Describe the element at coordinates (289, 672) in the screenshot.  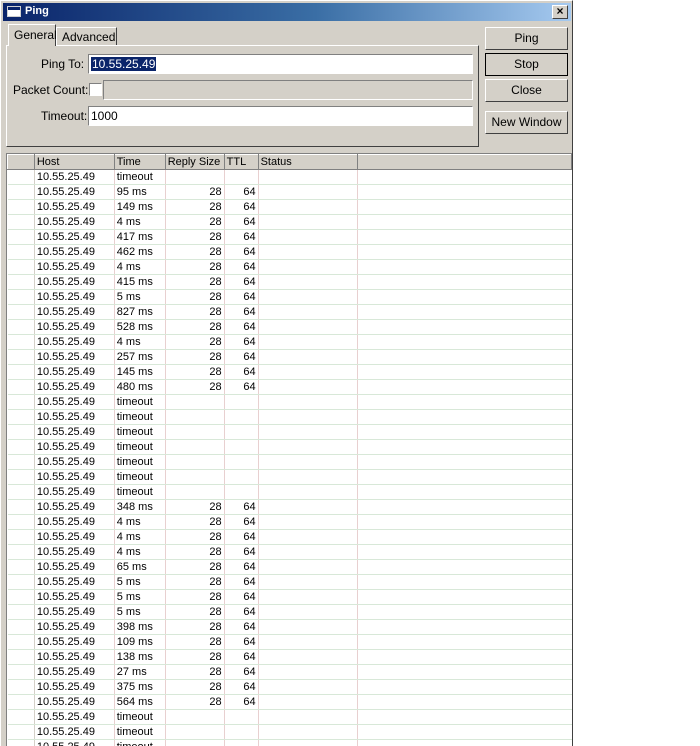
I see `table-row: 10.55.25.49 27 ms 28 64` at that location.